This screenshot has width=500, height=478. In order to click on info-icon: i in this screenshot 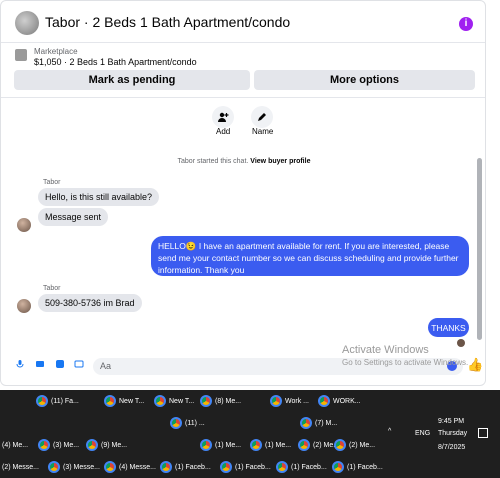, I will do `click(466, 24)`.